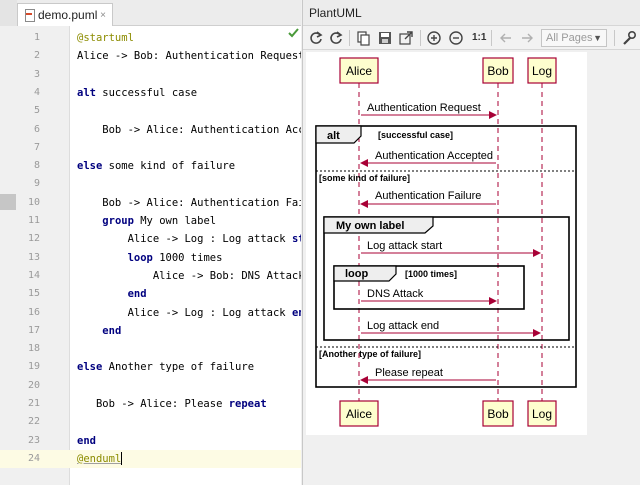 The height and width of the screenshot is (485, 640). Describe the element at coordinates (296, 239) in the screenshot. I see `code-keyword: star` at that location.